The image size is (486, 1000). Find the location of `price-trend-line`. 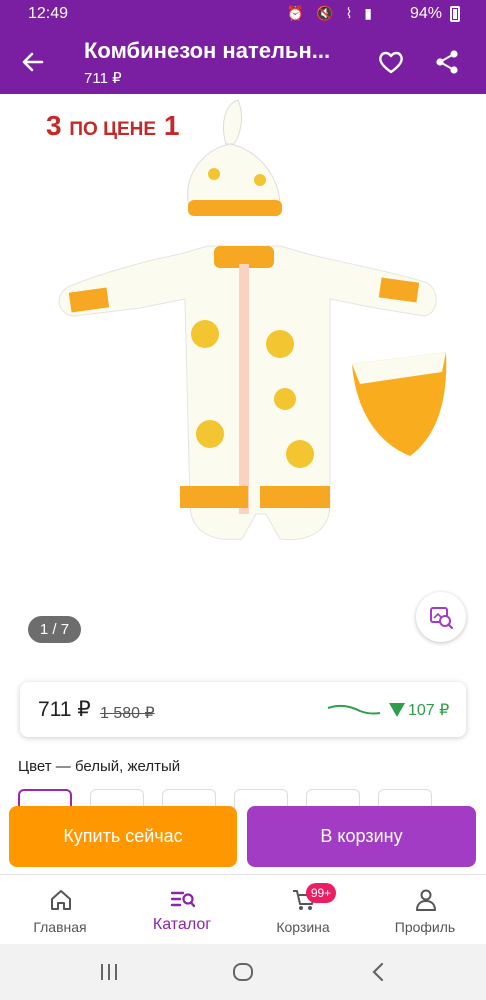

price-trend-line is located at coordinates (354, 709).